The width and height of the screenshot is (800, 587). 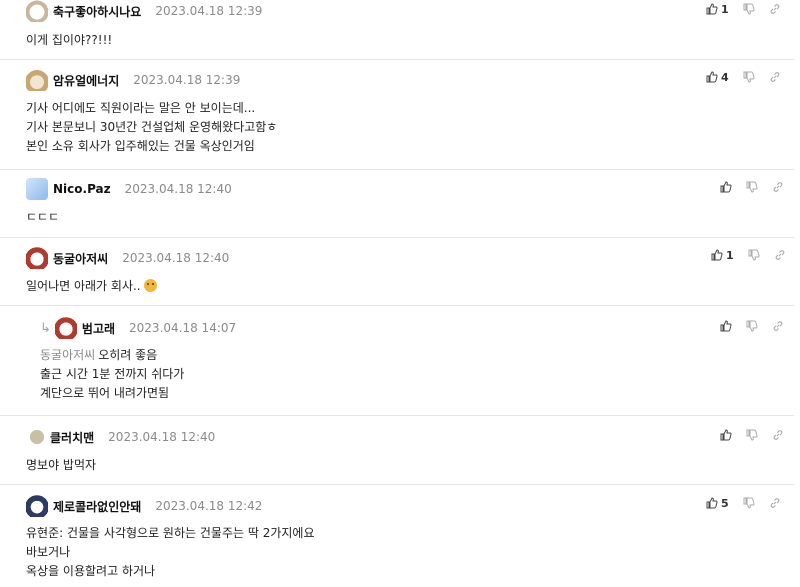 I want to click on comment-text: 유현준: 건물을 사각형으로 원하는 건물주는 딱 2가지에요, so click(x=170, y=533).